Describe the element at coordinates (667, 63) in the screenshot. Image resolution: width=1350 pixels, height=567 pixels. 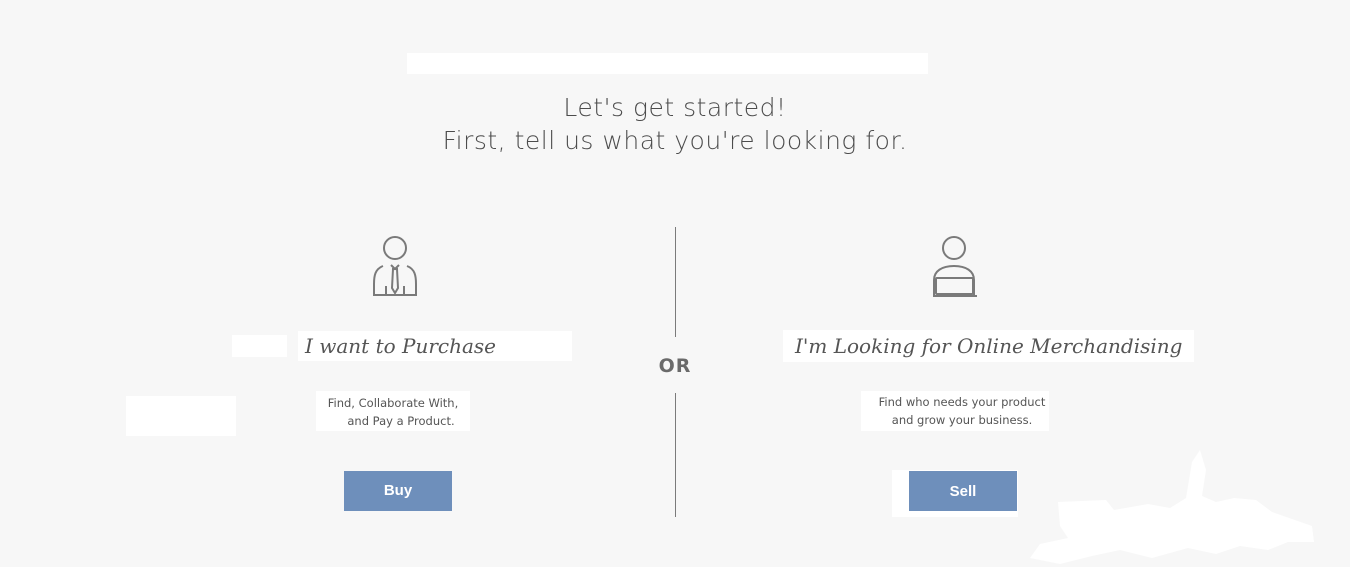
I see `redaction-patch-top` at that location.